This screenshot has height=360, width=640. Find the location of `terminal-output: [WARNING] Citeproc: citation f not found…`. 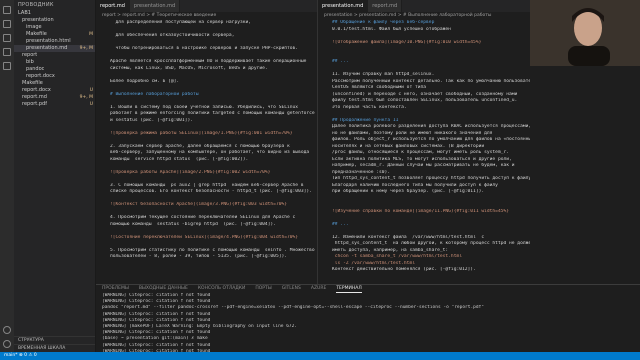

terminal-output: [WARNING] Citeproc: citation f not found… is located at coordinates (368, 322).